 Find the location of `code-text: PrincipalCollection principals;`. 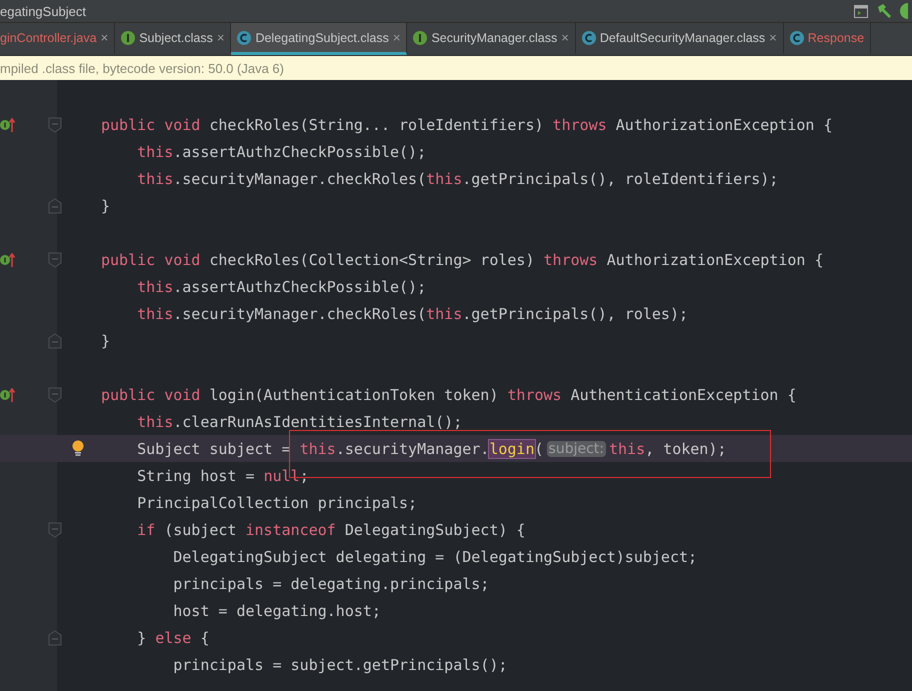

code-text: PrincipalCollection principals; is located at coordinates (277, 503).